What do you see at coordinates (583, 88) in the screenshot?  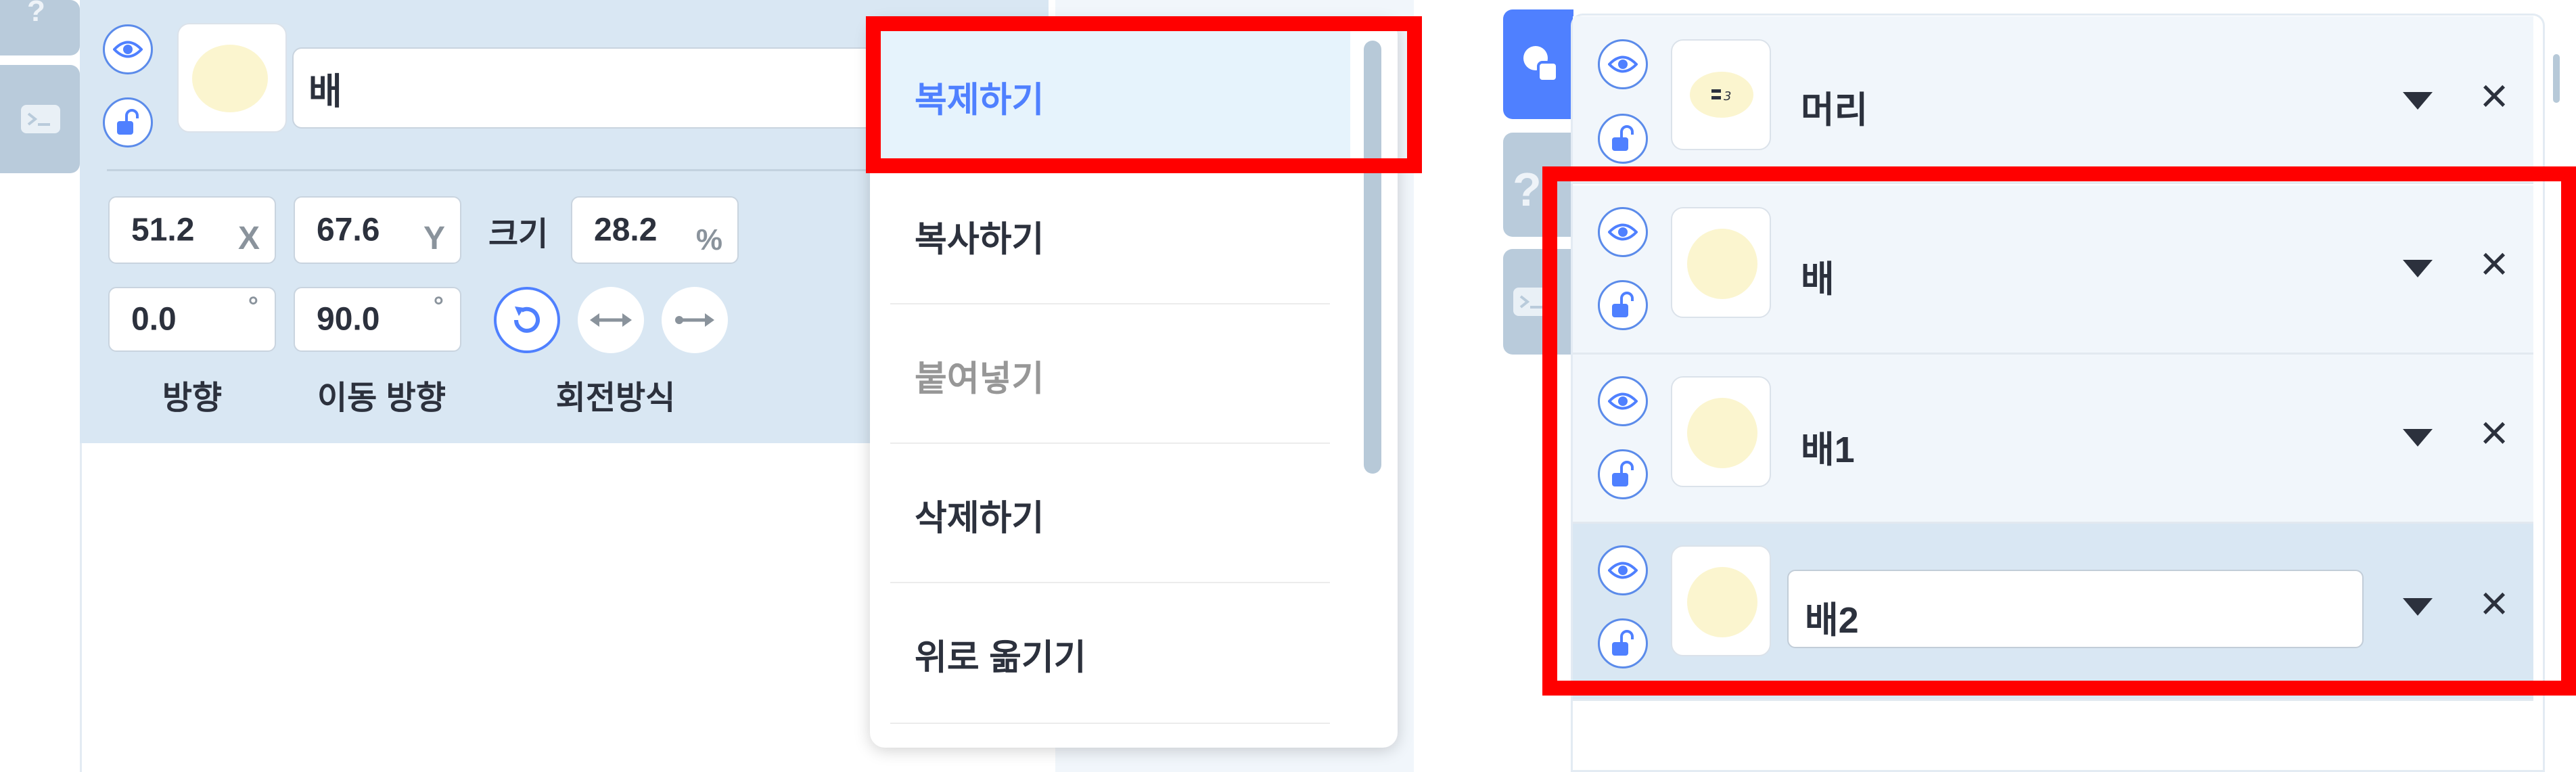 I see `object-name-input: 배` at bounding box center [583, 88].